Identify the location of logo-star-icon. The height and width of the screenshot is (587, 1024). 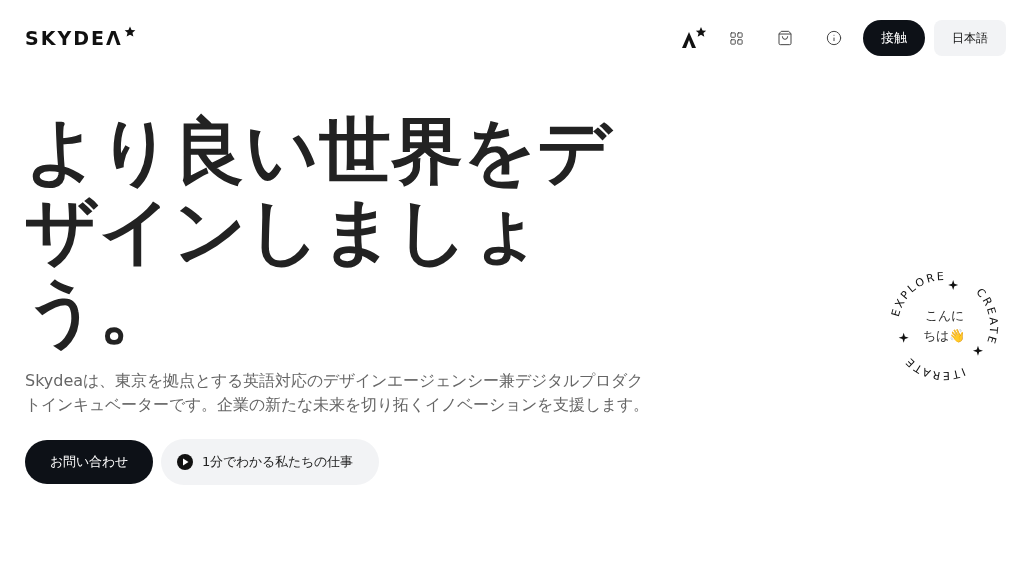
(129, 31).